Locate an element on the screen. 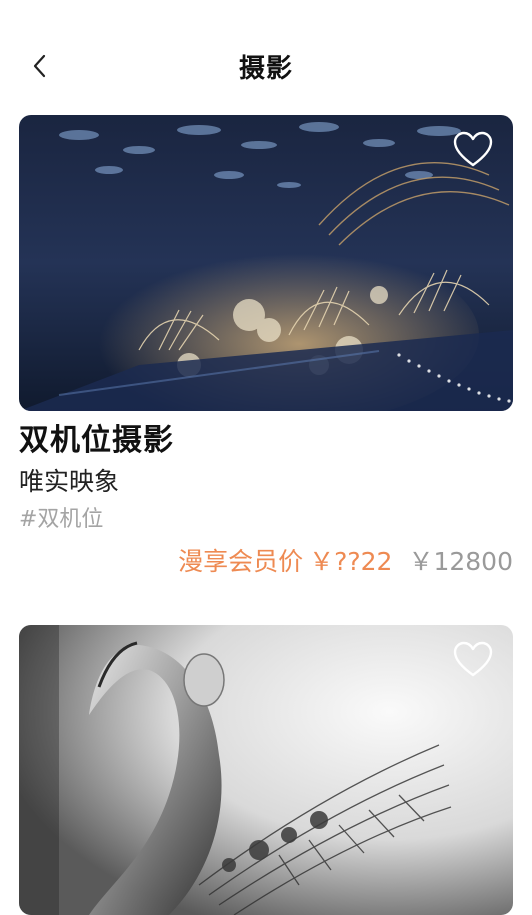 This screenshot has width=532, height=915. top-nav-bar: 摄影 is located at coordinates (266, 60).